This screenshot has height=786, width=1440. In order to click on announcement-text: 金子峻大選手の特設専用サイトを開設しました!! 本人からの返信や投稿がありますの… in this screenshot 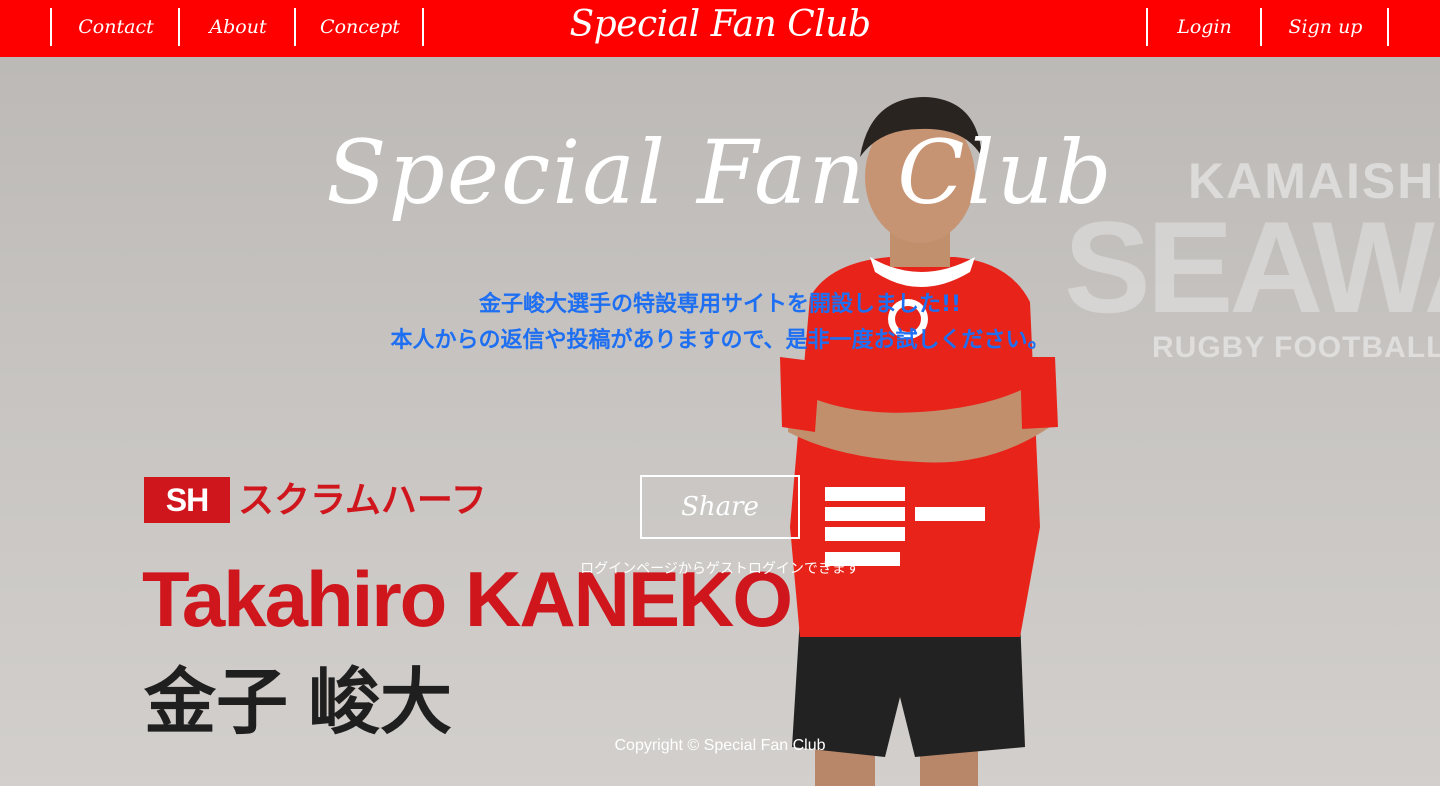, I will do `click(720, 323)`.